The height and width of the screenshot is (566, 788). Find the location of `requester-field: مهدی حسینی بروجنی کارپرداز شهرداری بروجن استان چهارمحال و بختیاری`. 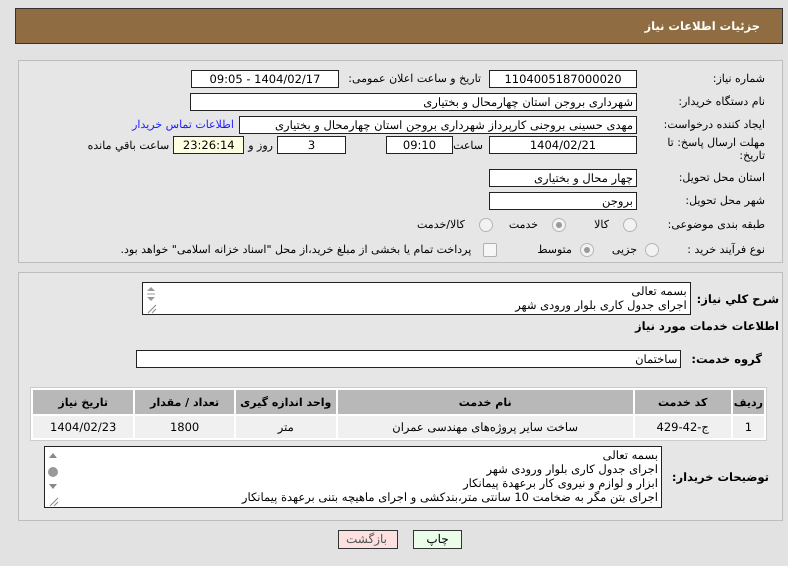

requester-field: مهدی حسینی بروجنی کارپرداز شهرداری بروجن استان چهارمحال و بختیاری is located at coordinates (438, 125).